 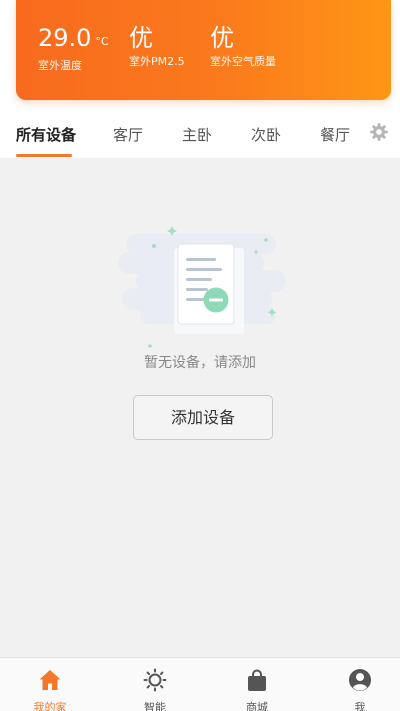 What do you see at coordinates (128, 134) in the screenshot?
I see `tab-living-room: 客厅` at bounding box center [128, 134].